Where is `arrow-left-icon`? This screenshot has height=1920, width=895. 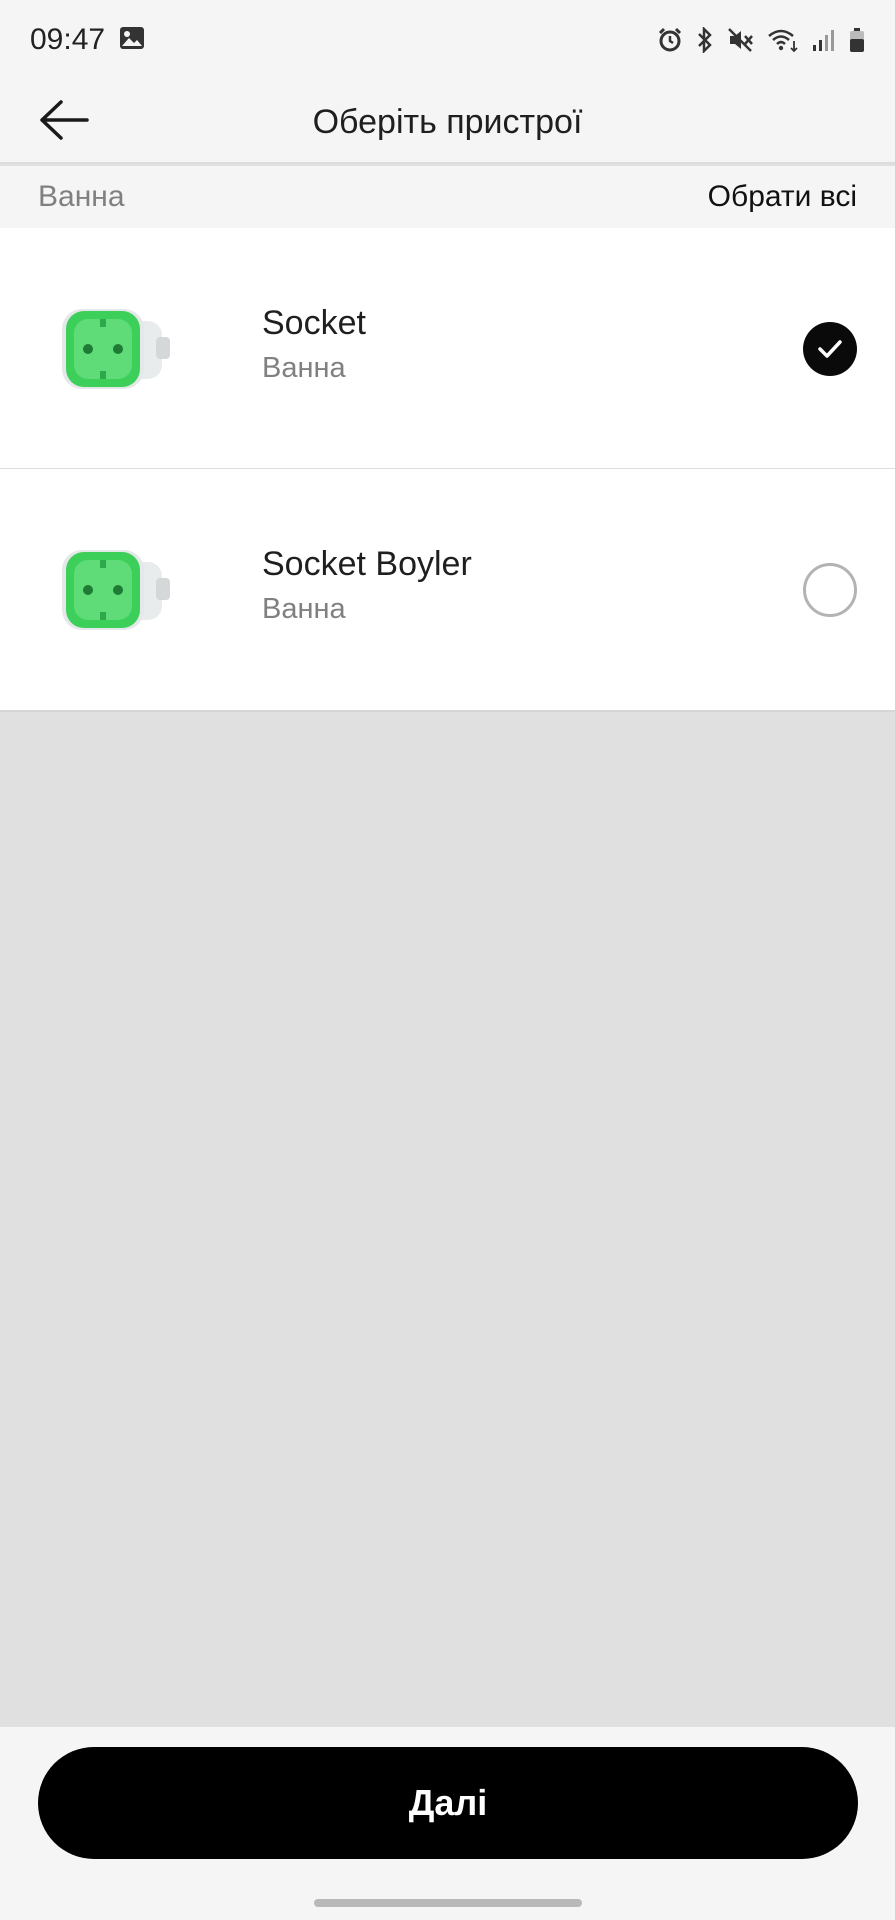
arrow-left-icon is located at coordinates (64, 122).